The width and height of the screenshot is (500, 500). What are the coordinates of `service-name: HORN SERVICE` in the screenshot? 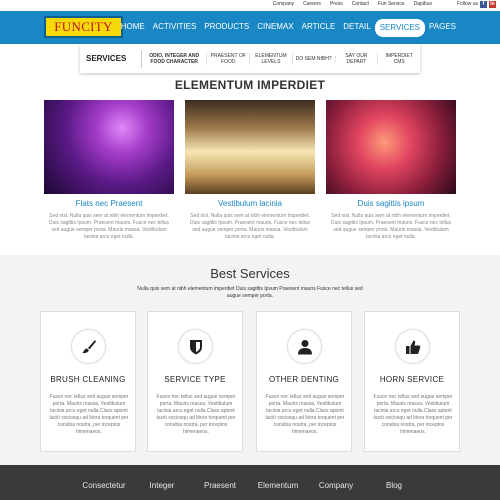 It's located at (412, 379).